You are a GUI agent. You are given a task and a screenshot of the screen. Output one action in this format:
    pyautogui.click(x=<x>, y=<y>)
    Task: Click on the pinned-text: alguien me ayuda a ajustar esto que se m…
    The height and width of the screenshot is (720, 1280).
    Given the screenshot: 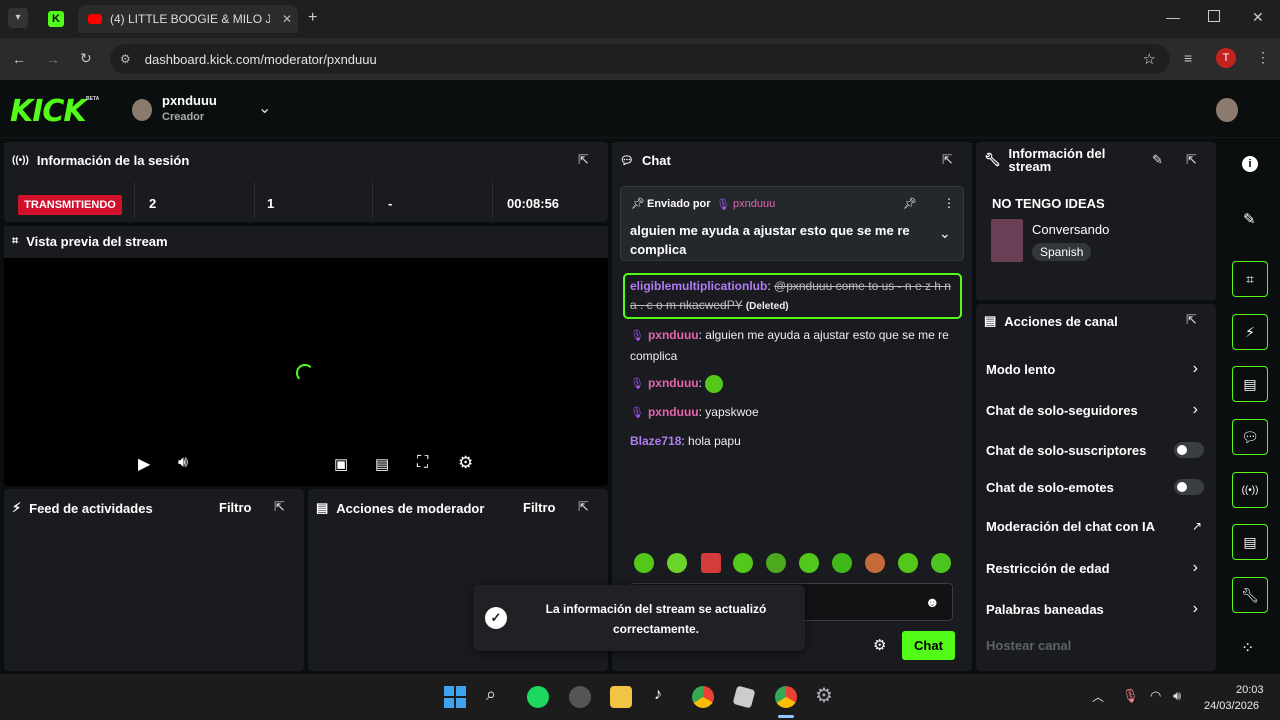 What is the action you would take?
    pyautogui.click(x=770, y=240)
    